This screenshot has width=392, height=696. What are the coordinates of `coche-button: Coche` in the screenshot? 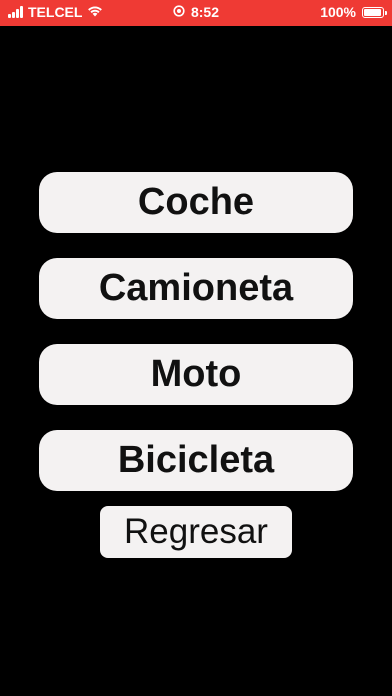 It's located at (196, 202).